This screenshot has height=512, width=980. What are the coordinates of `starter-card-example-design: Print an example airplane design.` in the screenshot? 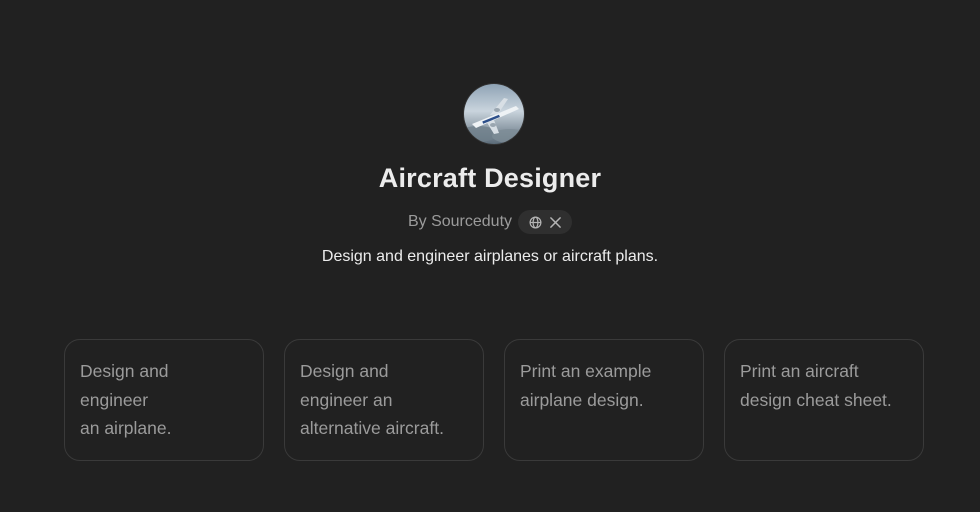 It's located at (604, 400).